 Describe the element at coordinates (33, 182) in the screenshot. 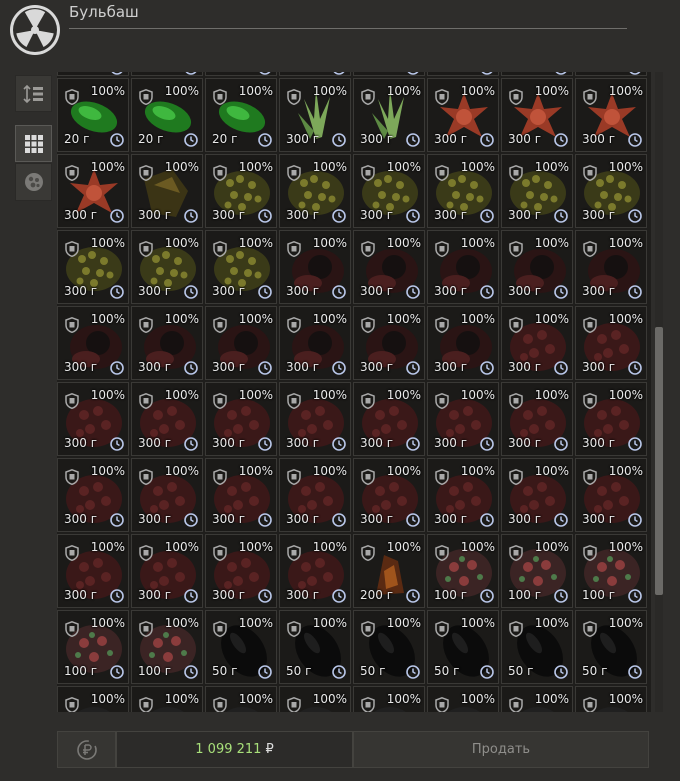

I see `artifact-filter-button` at that location.